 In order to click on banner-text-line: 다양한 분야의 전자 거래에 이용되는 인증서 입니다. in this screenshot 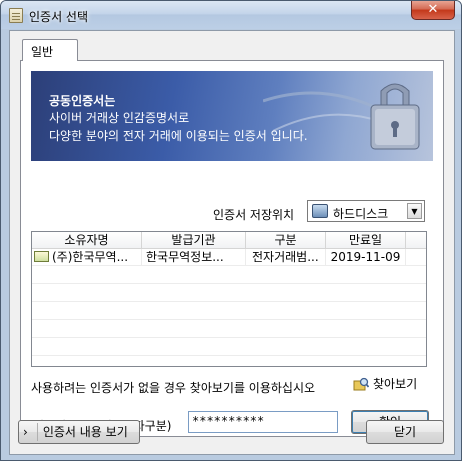, I will do `click(178, 136)`.